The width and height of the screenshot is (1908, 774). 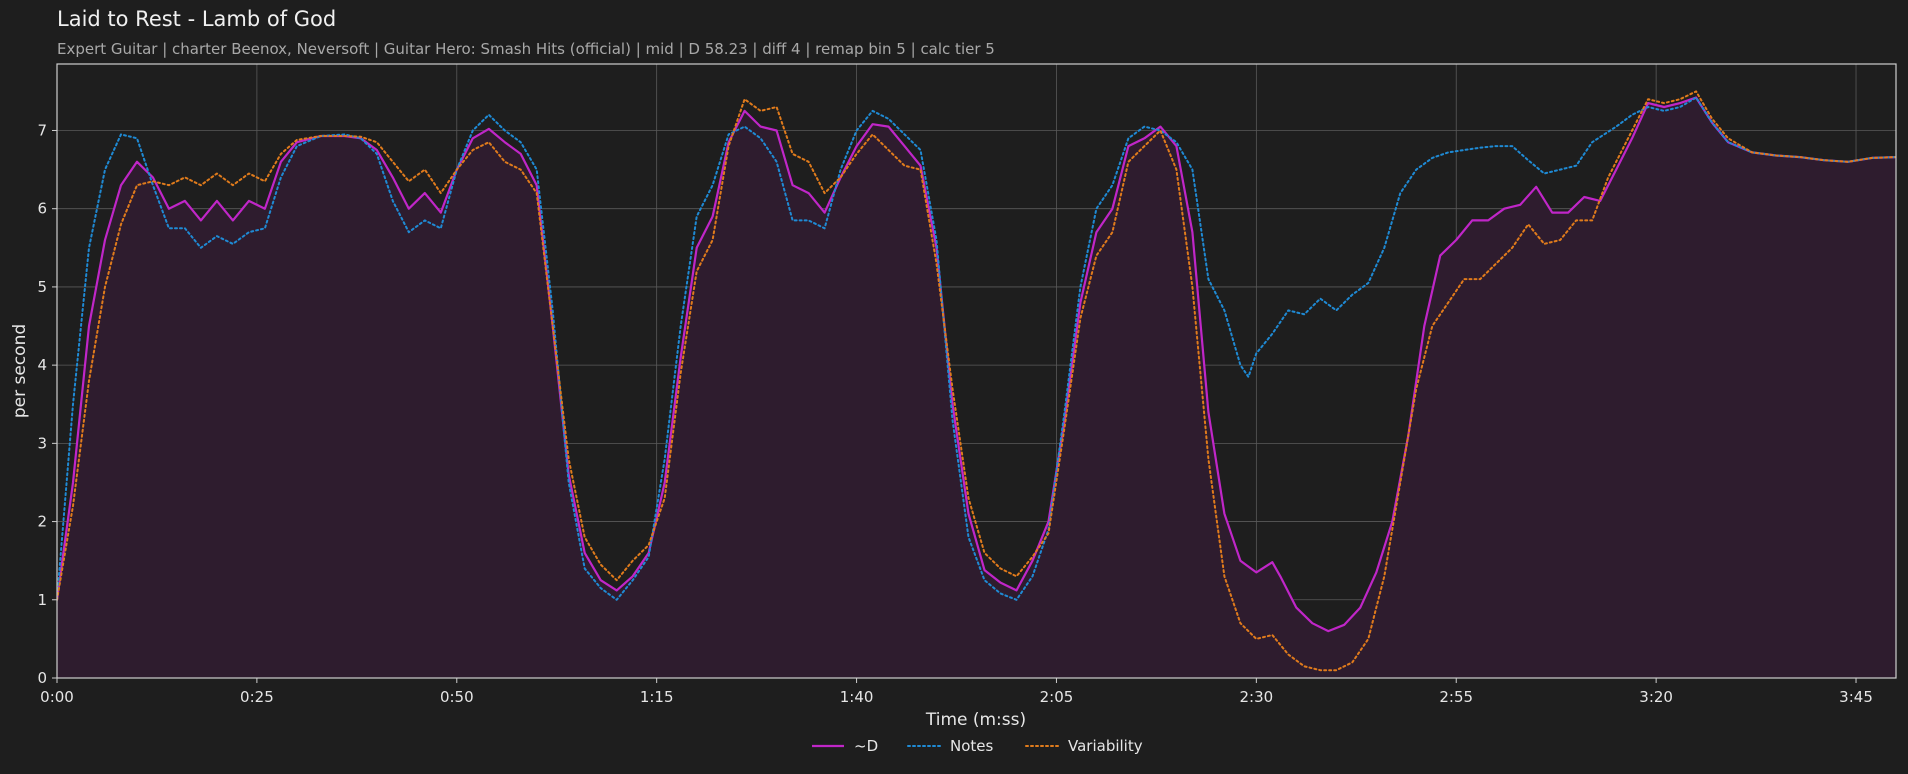 I want to click on y-tick-label-4: 4, so click(x=42, y=365).